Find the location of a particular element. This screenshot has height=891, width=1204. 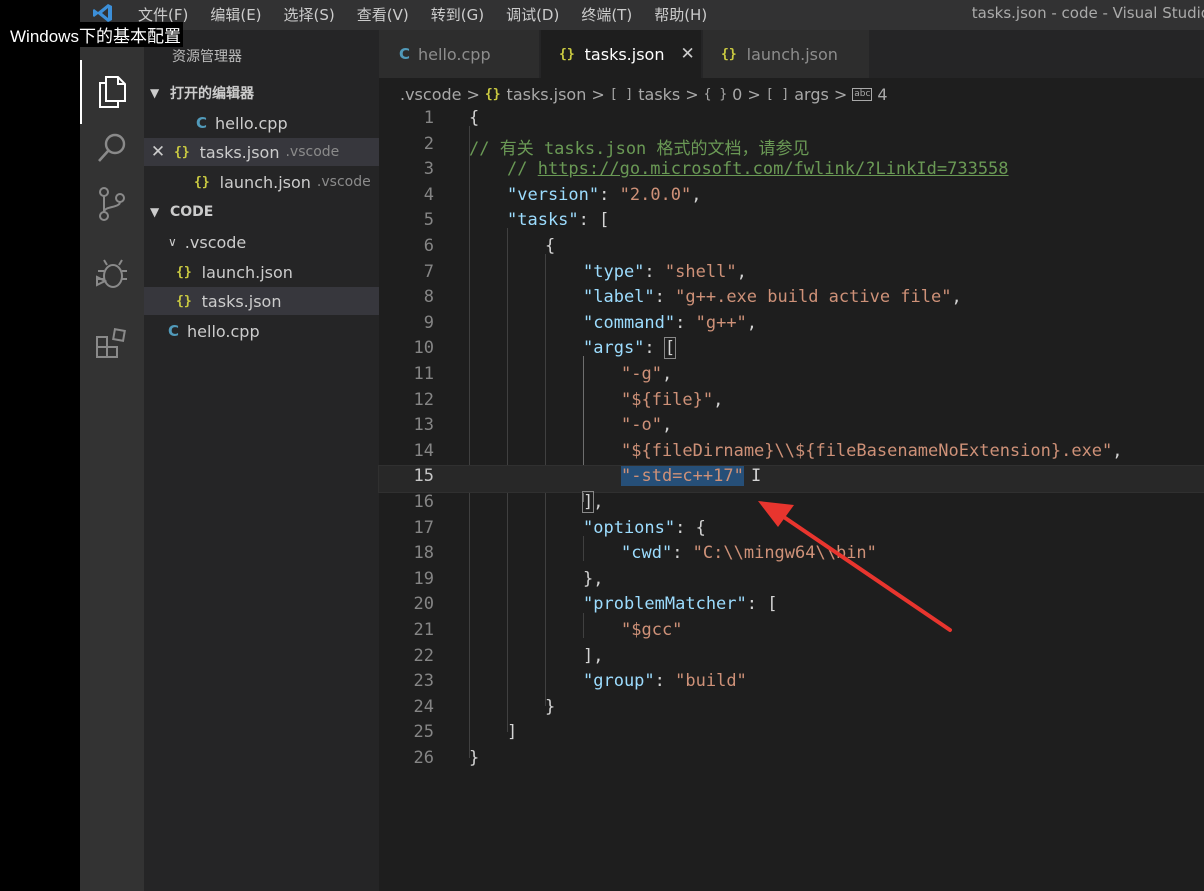

open-editor-label: launch.json is located at coordinates (265, 182).